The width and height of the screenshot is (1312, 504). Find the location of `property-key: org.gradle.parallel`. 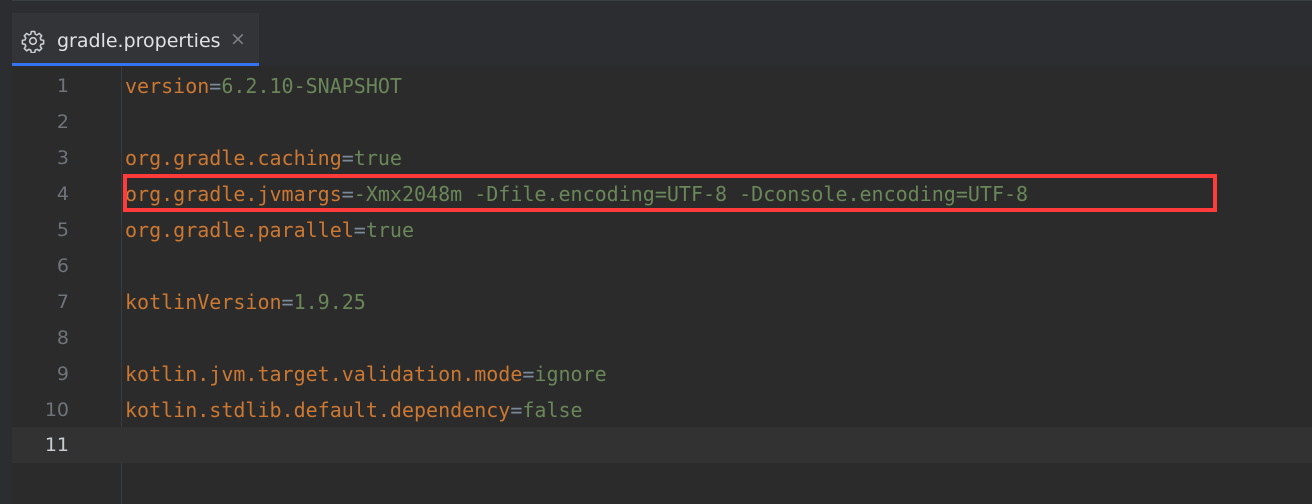

property-key: org.gradle.parallel is located at coordinates (239, 230).